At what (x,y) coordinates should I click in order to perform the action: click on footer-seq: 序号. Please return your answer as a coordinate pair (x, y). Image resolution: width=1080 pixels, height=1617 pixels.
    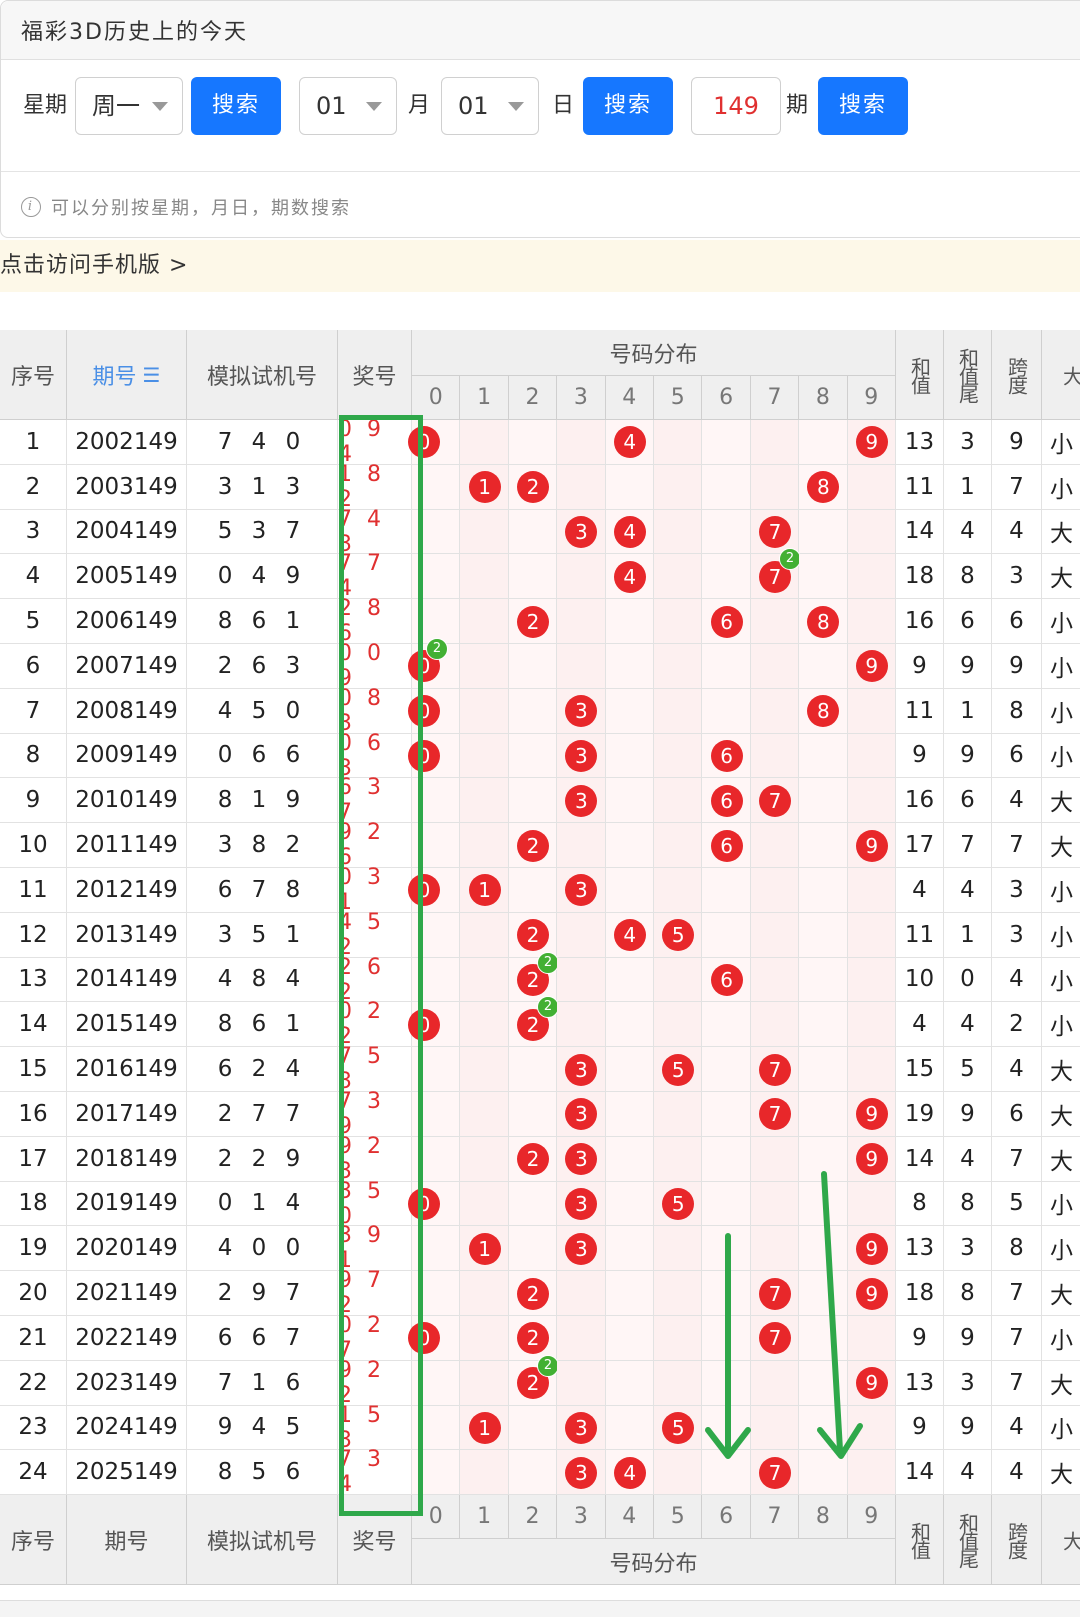
    Looking at the image, I should click on (33, 1540).